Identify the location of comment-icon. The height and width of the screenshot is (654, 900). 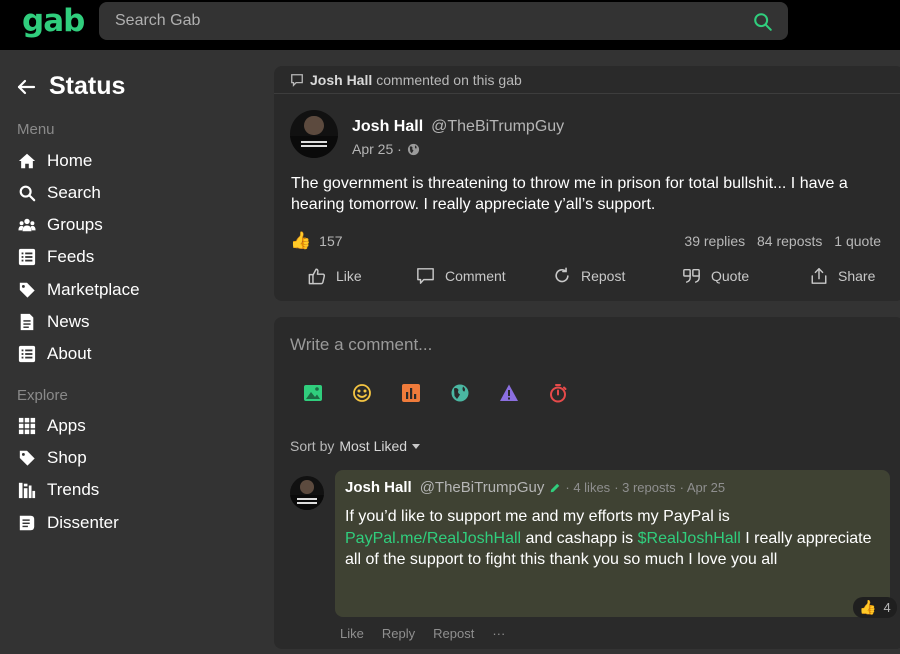
(425, 276).